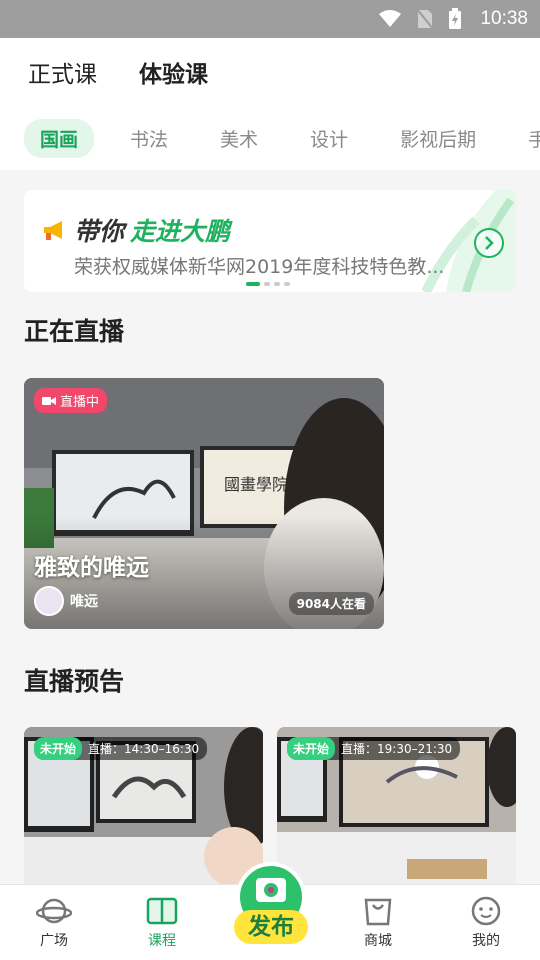  What do you see at coordinates (486, 910) in the screenshot?
I see `face-icon` at bounding box center [486, 910].